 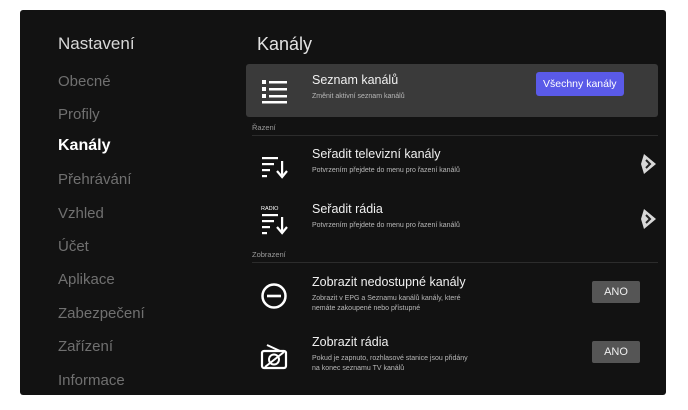 What do you see at coordinates (81, 213) in the screenshot?
I see `sidebar-item-appearance: Vzhled` at bounding box center [81, 213].